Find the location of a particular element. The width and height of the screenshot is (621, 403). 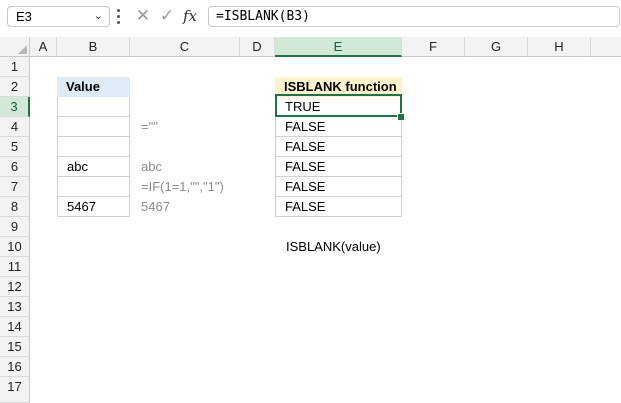

cell-e10: ISBLANK(value) is located at coordinates (377, 247).